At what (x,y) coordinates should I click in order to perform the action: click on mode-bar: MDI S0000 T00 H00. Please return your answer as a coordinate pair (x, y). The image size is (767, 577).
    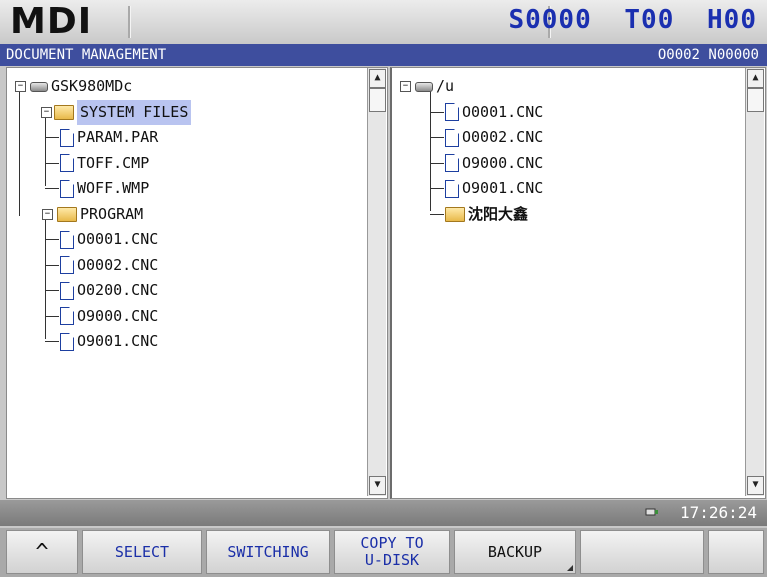
    Looking at the image, I should click on (383, 22).